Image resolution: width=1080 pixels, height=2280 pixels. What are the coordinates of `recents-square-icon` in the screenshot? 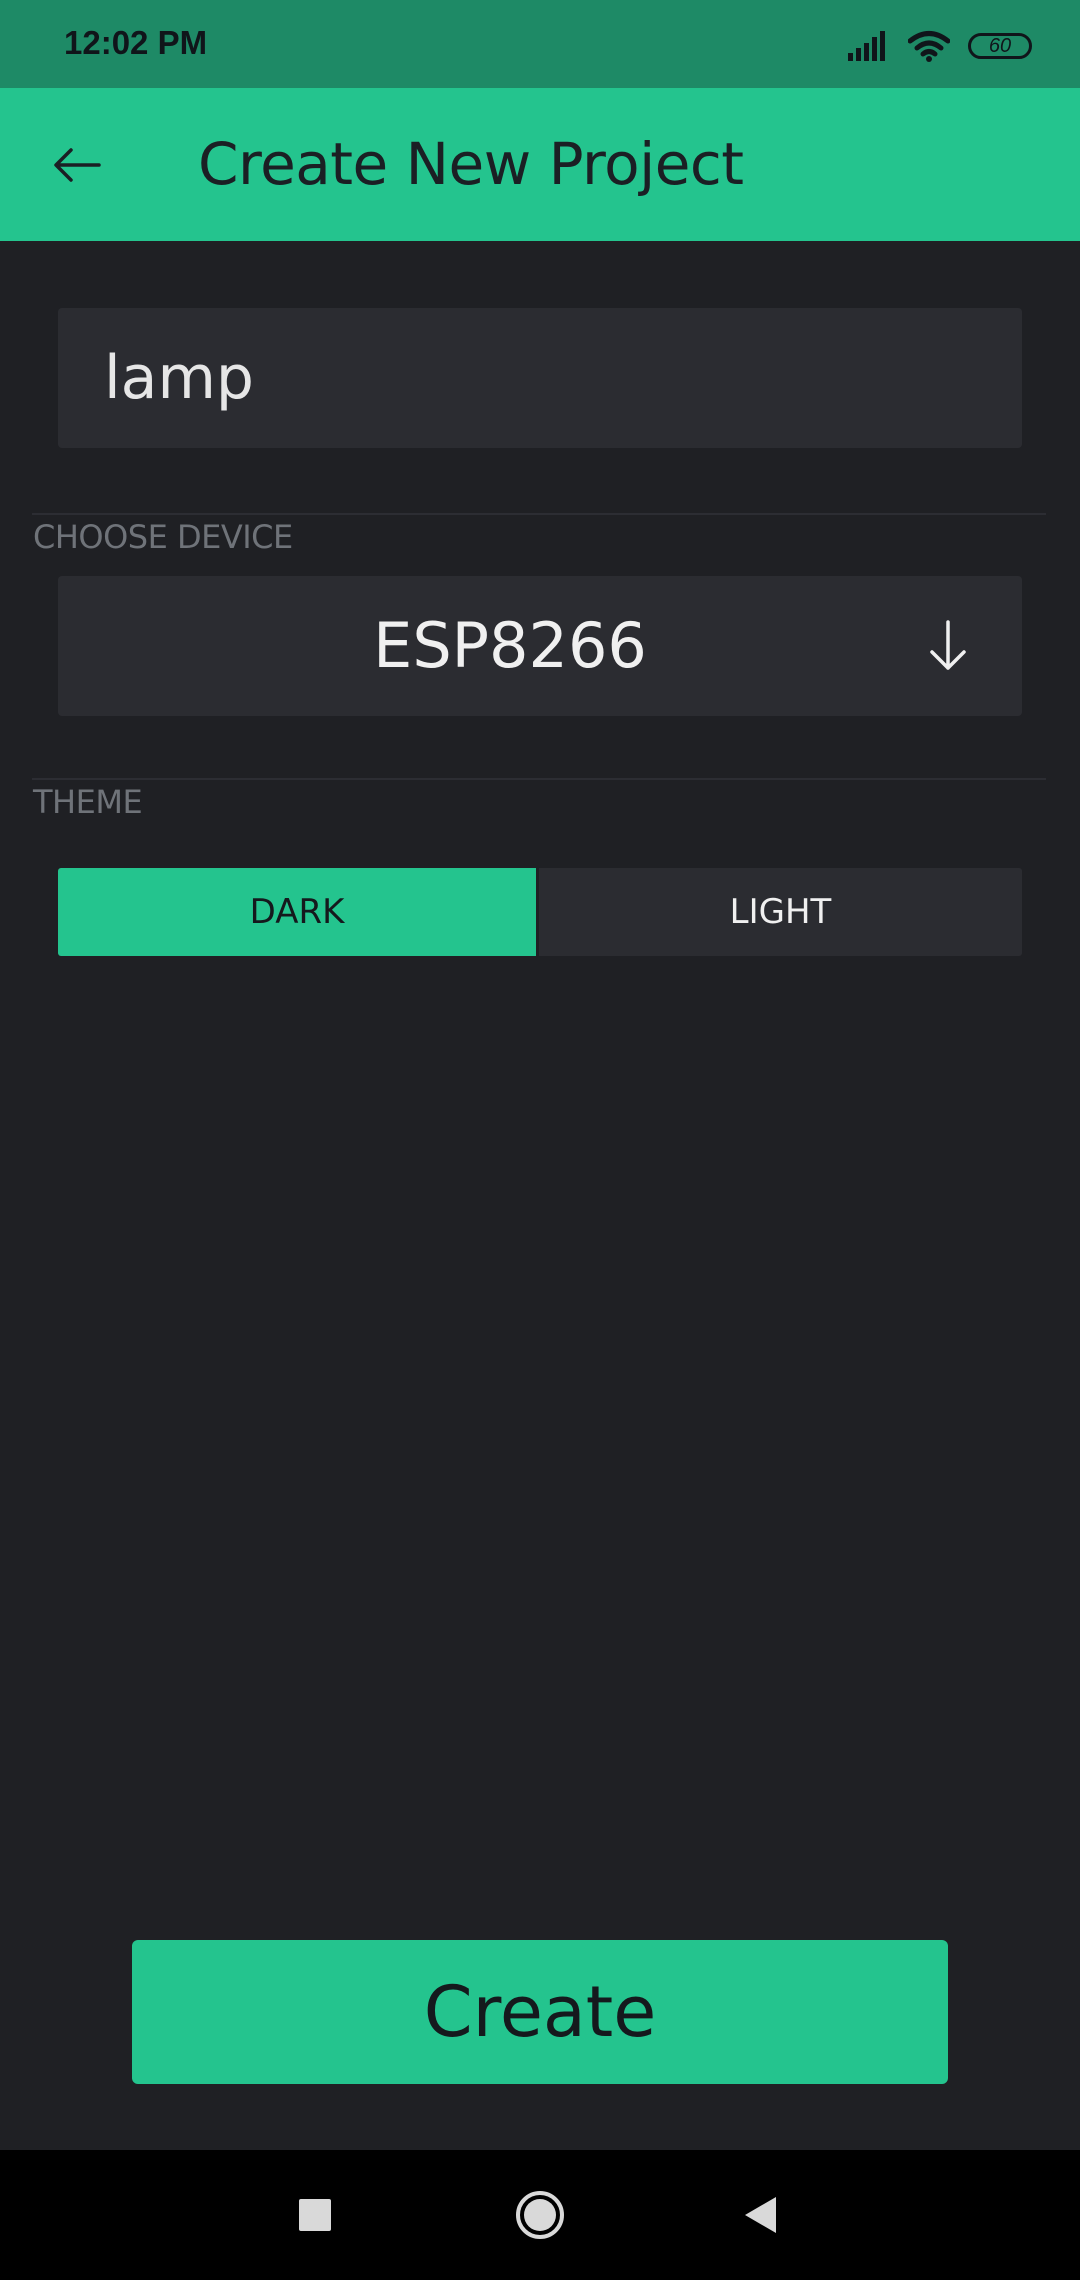 It's located at (315, 2215).